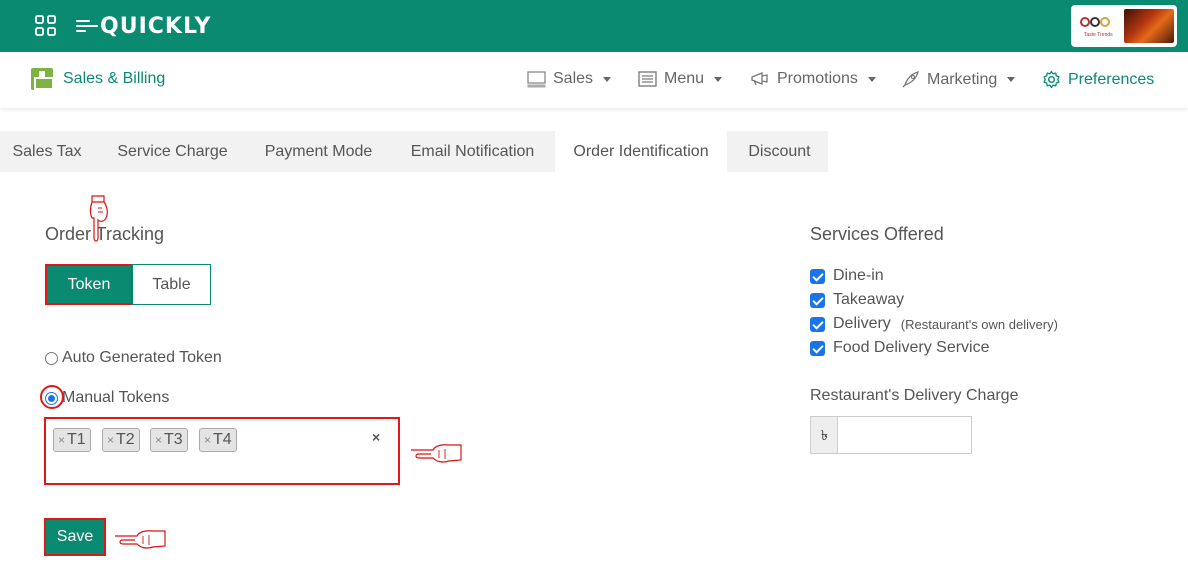 The height and width of the screenshot is (572, 1188). What do you see at coordinates (914, 395) in the screenshot?
I see `delivery-charge-label: Restaurant's Delivery Charge` at bounding box center [914, 395].